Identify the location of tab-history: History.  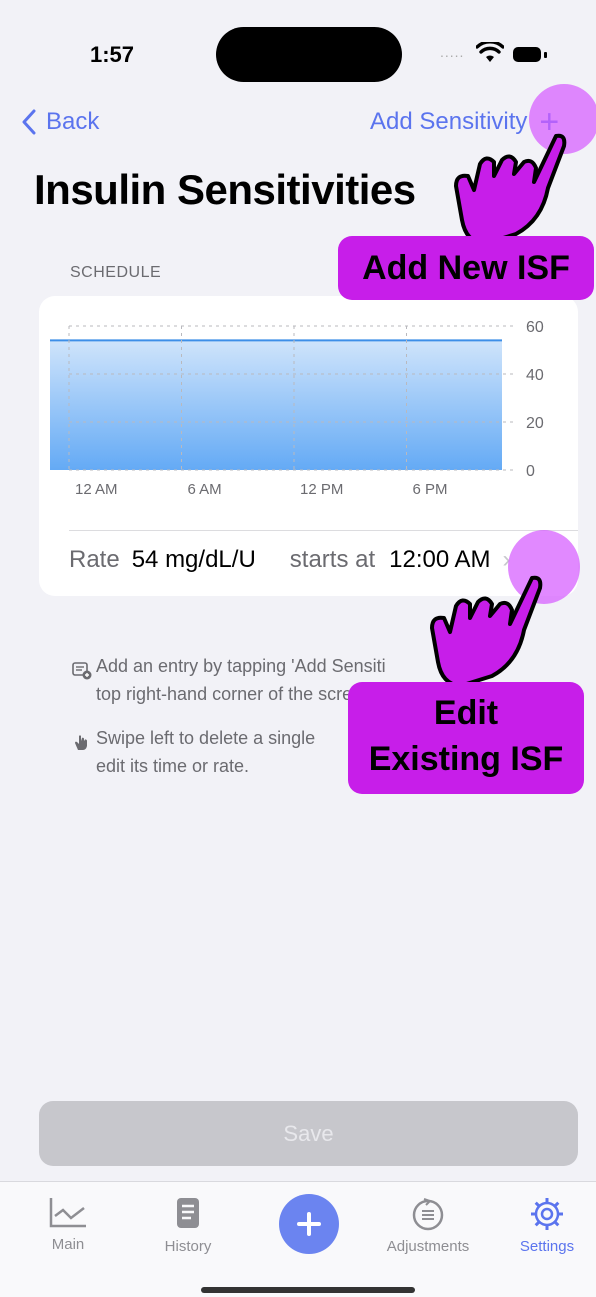
(188, 1225).